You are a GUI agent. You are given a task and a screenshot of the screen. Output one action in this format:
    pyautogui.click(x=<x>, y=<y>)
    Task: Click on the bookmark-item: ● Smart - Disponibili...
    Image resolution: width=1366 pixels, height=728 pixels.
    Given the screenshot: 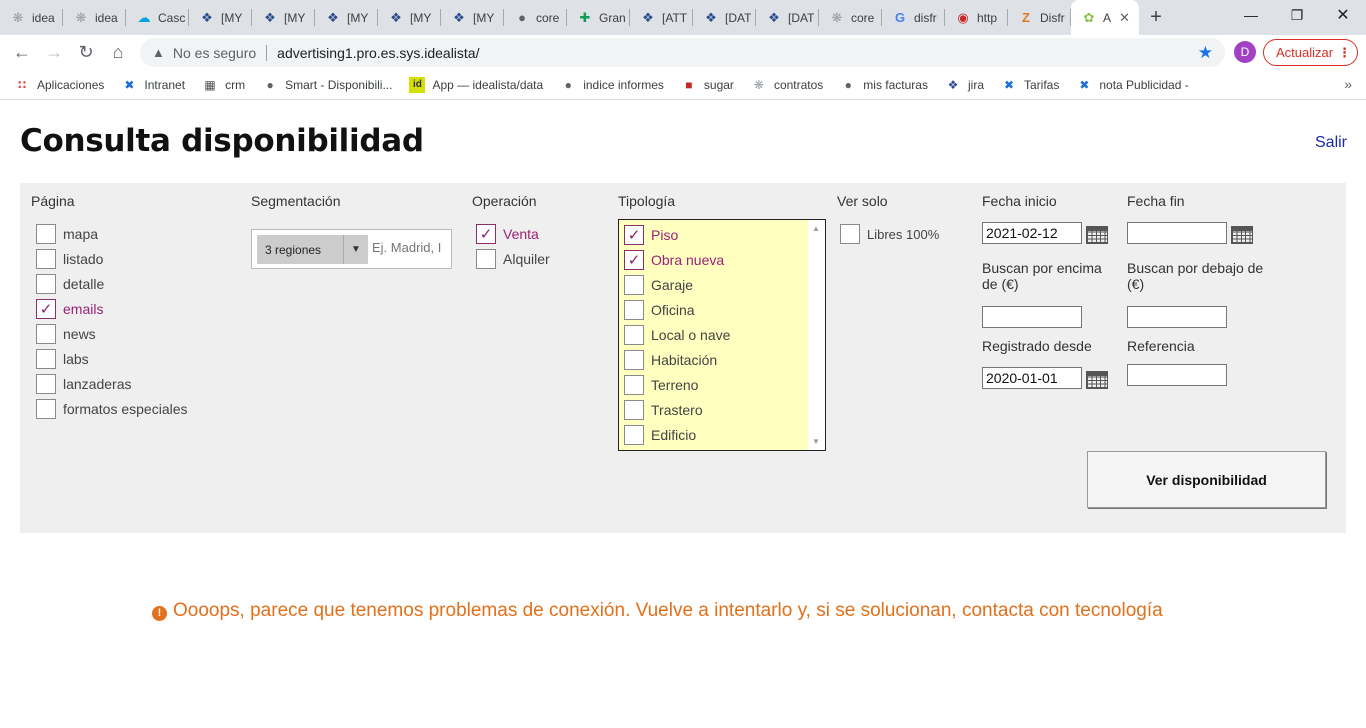 What is the action you would take?
    pyautogui.click(x=327, y=85)
    